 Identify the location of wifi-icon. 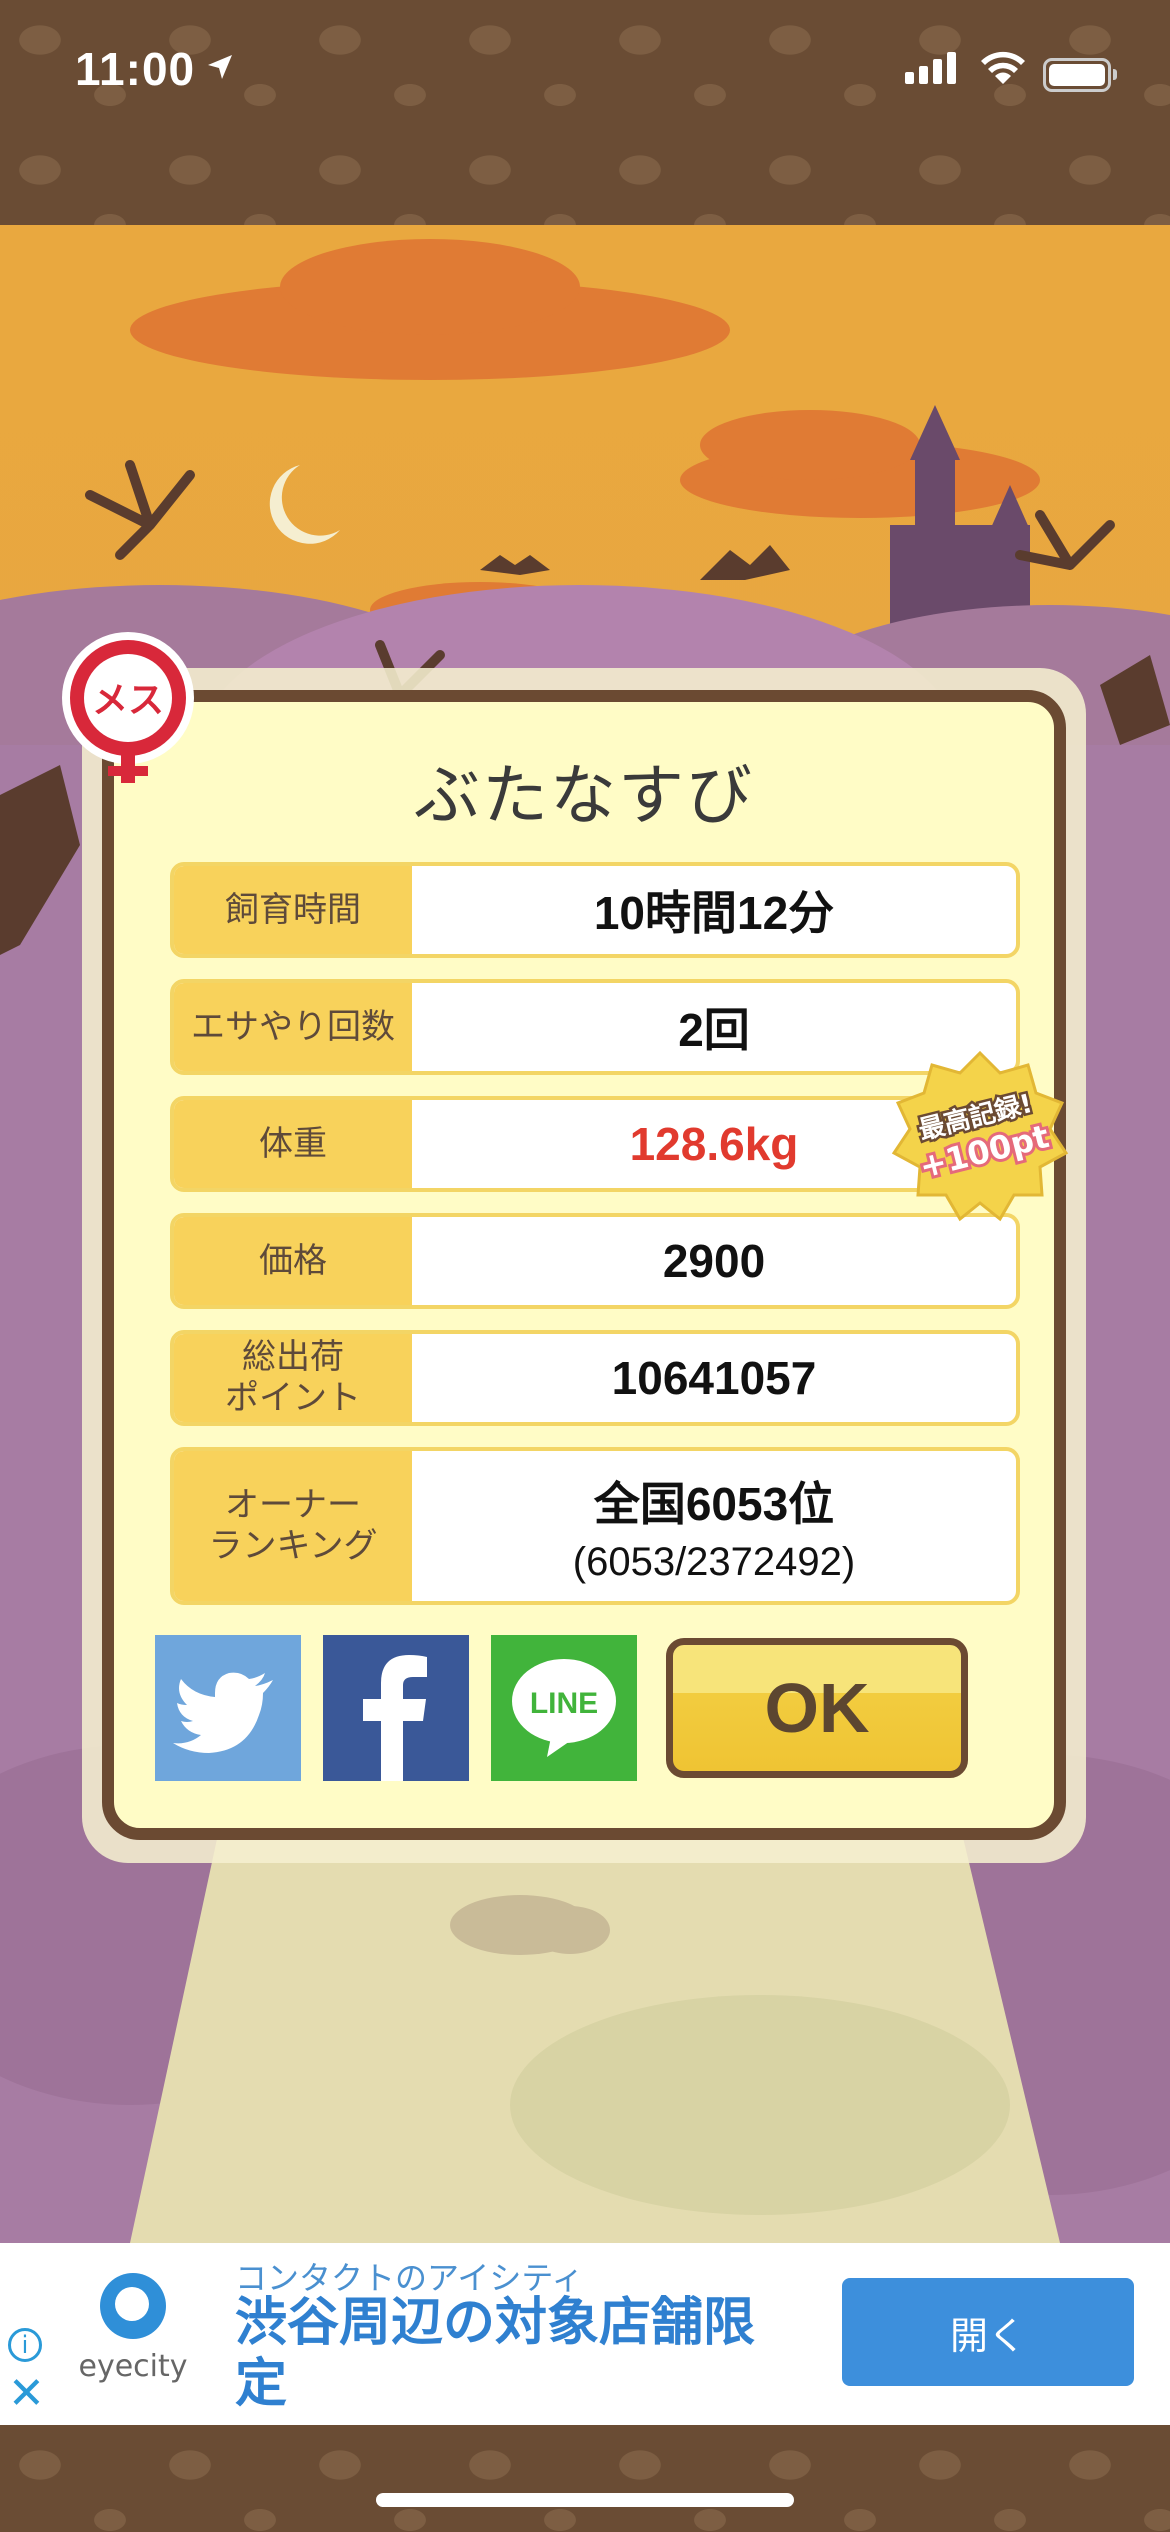
(1003, 67).